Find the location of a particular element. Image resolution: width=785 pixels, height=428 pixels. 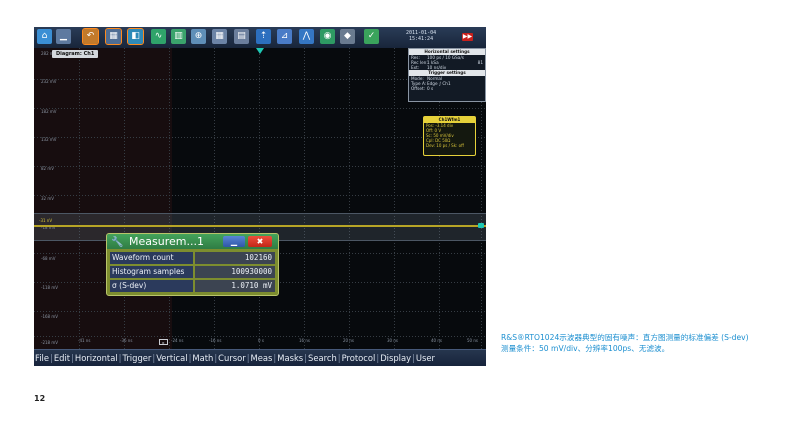

wrench-icon: 🔧 is located at coordinates (117, 242).